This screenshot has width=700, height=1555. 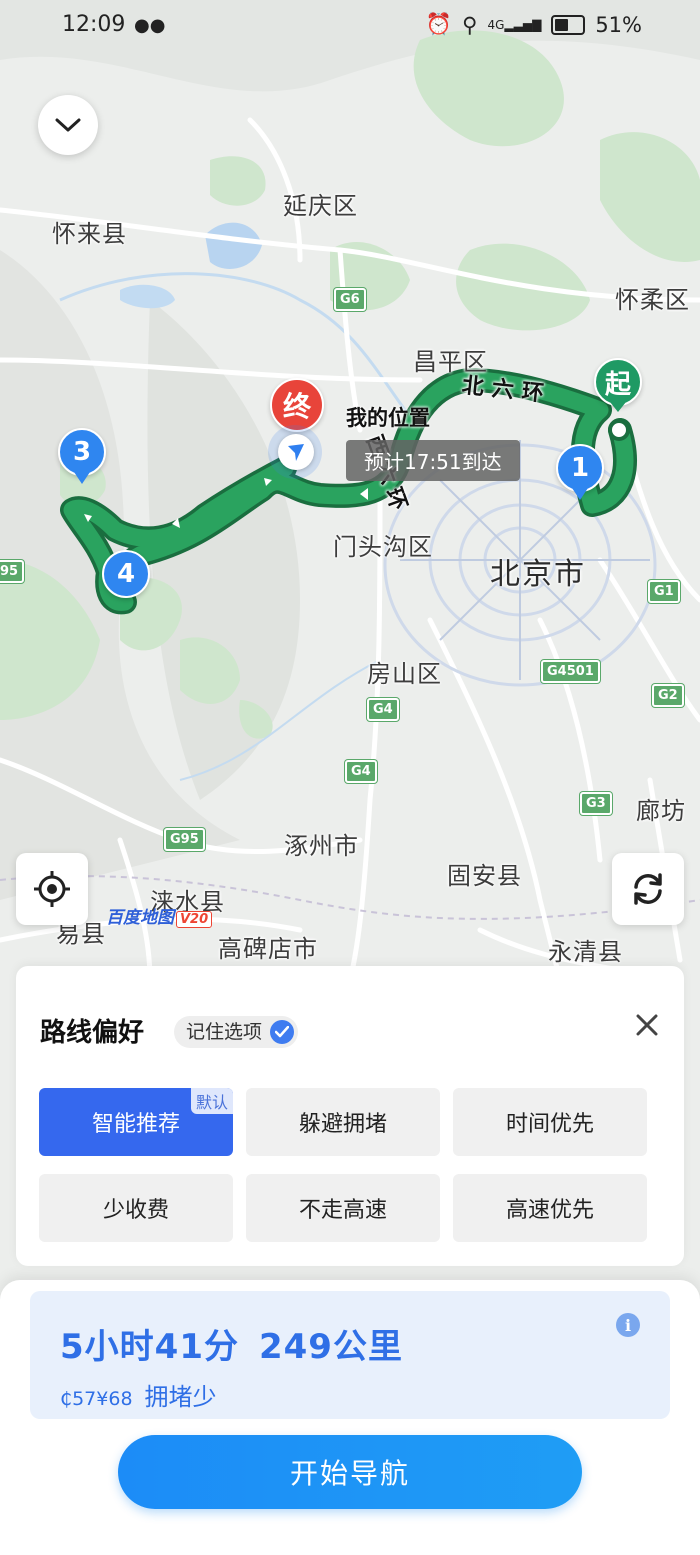 I want to click on pref-option-smart: 智能推荐 默认, so click(x=136, y=1122).